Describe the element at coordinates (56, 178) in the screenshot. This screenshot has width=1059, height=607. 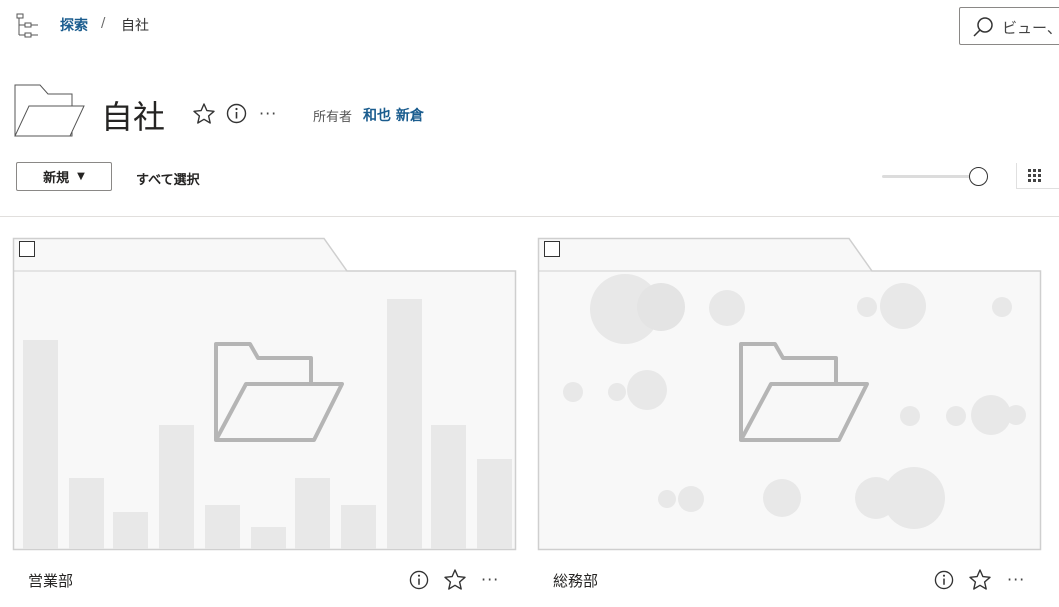
I see `new-button-label: 新規` at that location.